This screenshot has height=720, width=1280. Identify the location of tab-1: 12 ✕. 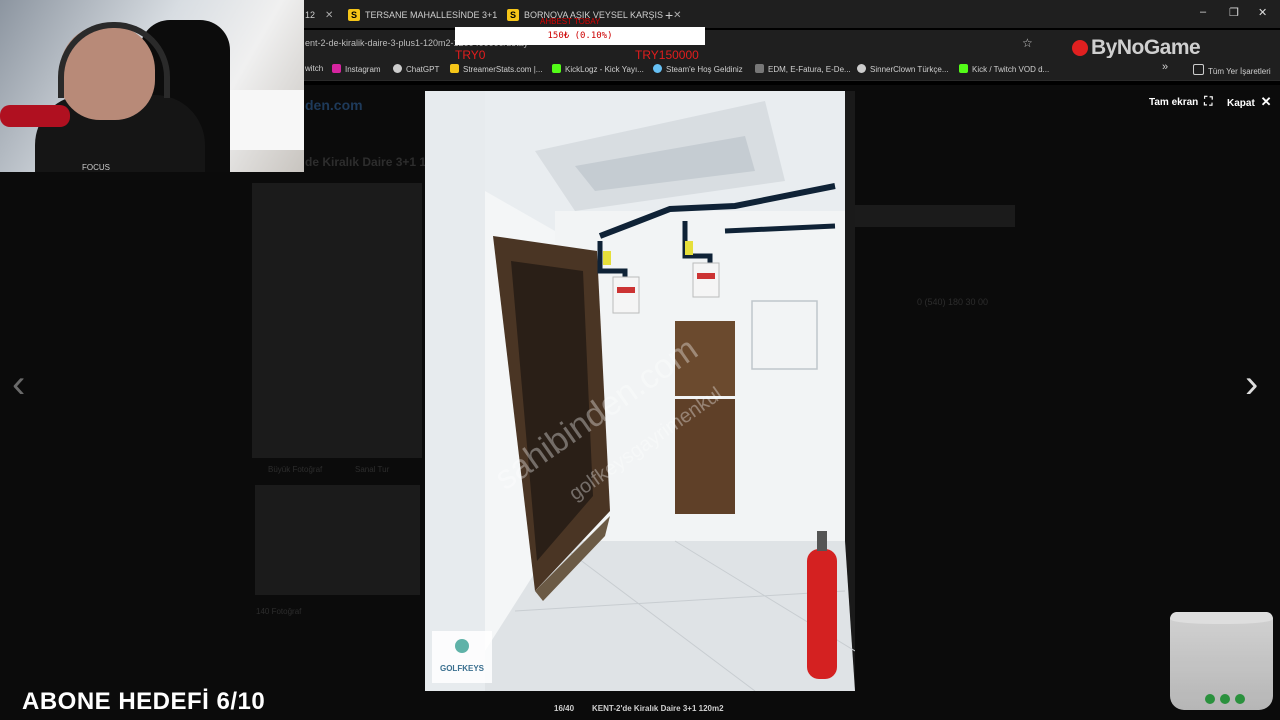
(319, 15).